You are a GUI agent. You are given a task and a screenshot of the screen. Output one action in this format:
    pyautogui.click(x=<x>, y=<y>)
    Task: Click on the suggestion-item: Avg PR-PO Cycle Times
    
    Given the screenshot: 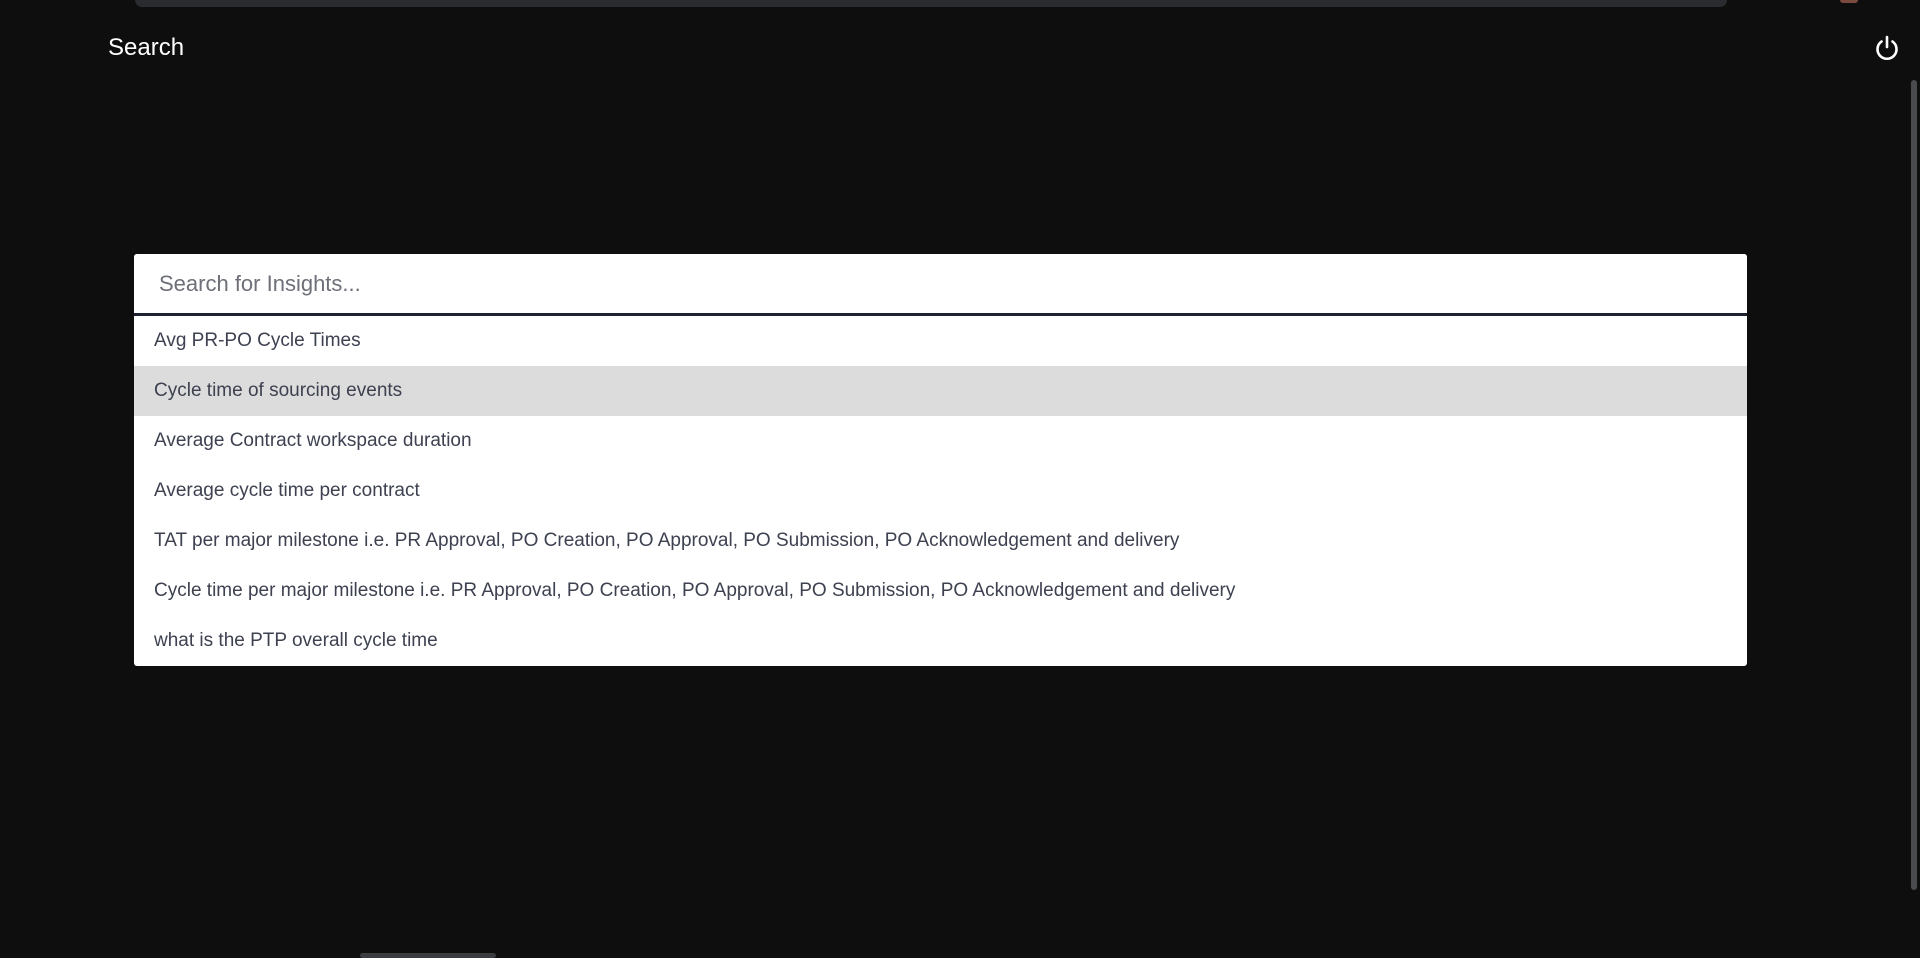 What is the action you would take?
    pyautogui.click(x=940, y=341)
    